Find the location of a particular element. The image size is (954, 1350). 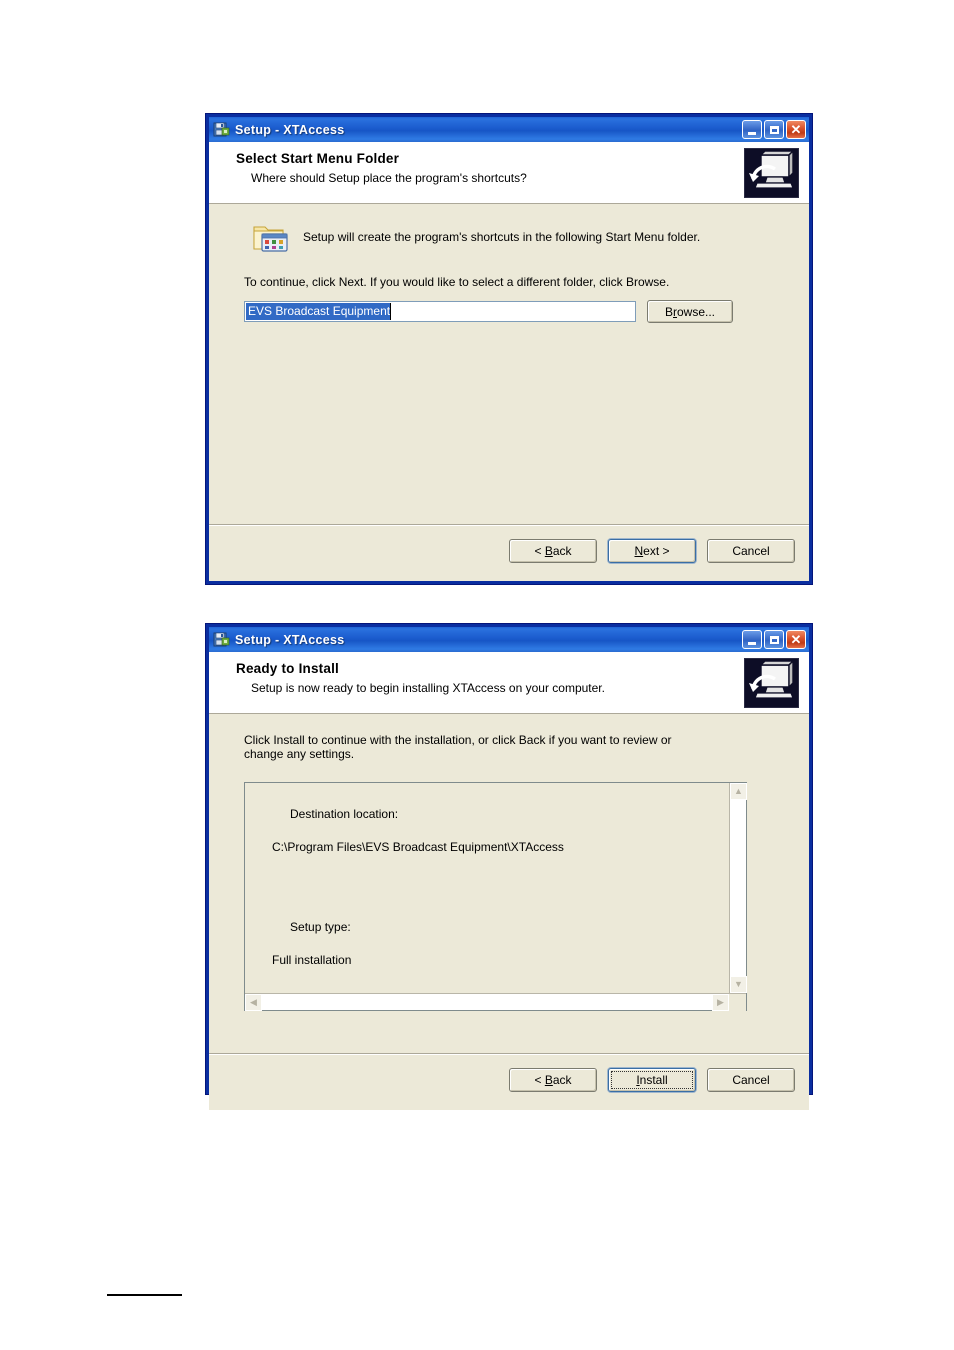

dialog-footer: < Back Next > Cancel is located at coordinates (509, 552).